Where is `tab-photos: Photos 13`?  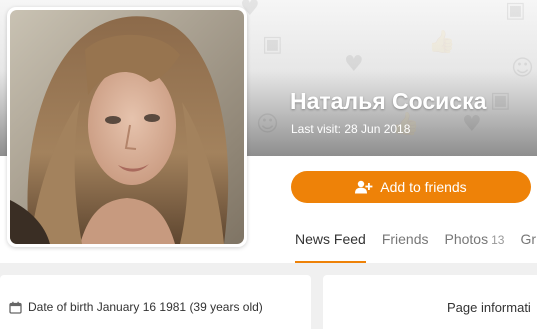 tab-photos: Photos 13 is located at coordinates (475, 247).